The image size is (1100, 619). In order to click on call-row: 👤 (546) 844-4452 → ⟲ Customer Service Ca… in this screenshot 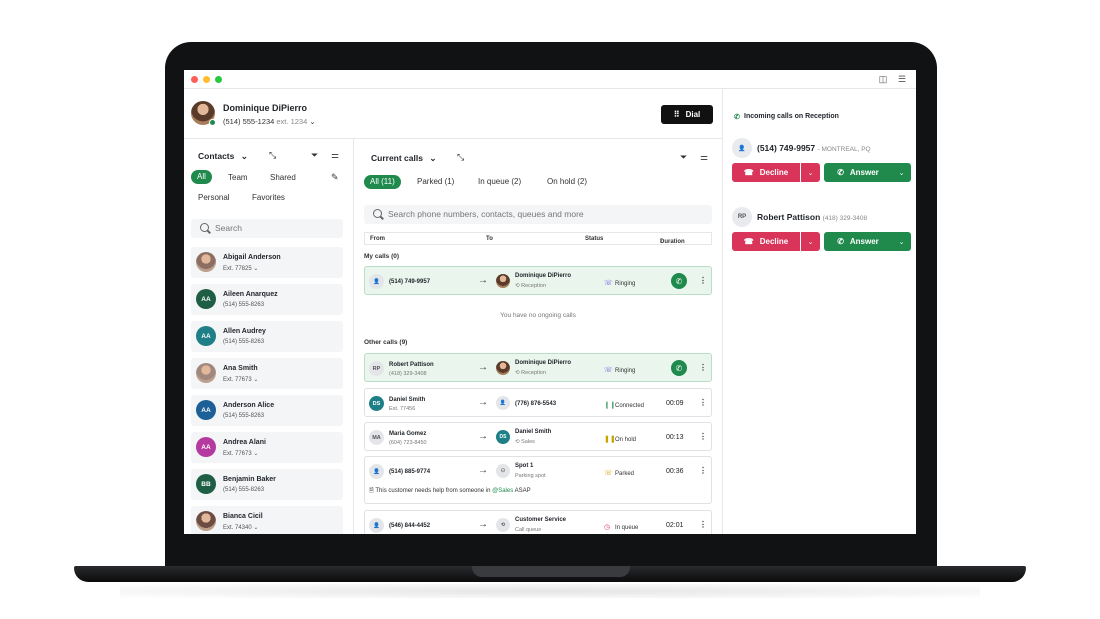, I will do `click(538, 522)`.